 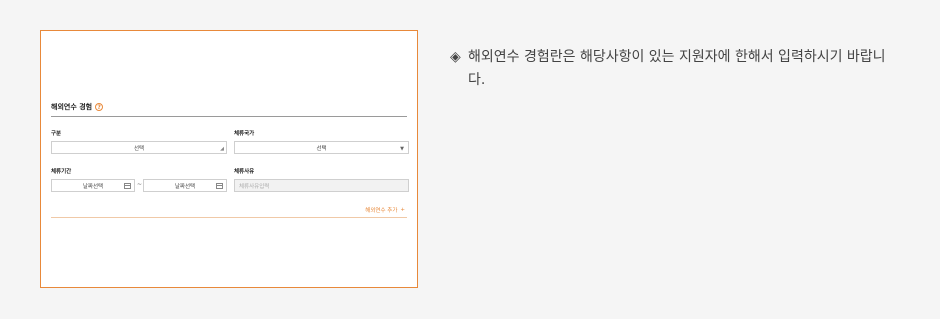 I want to click on division-value: 선택, so click(x=139, y=148).